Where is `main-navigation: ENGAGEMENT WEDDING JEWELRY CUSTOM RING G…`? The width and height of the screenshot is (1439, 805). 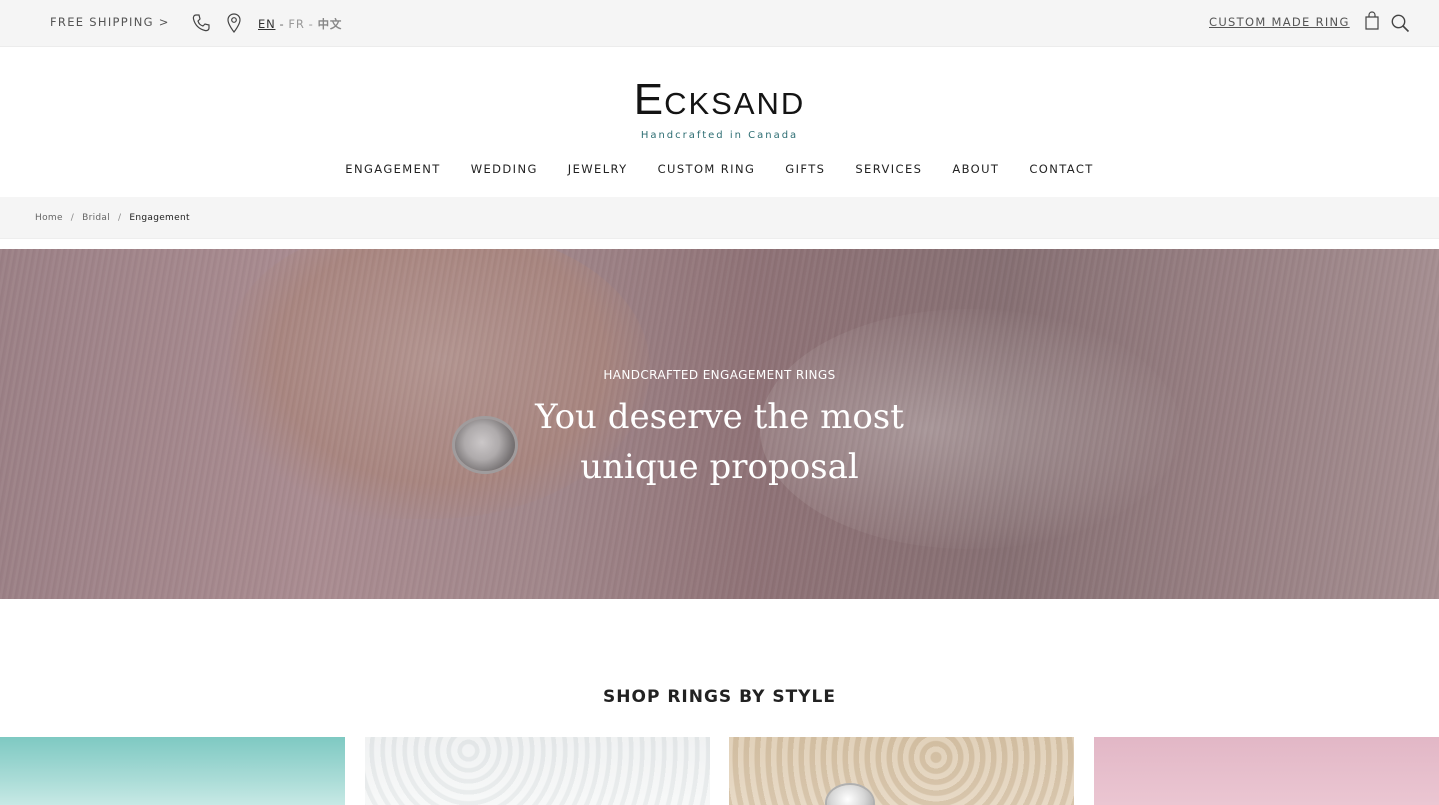
main-navigation: ENGAGEMENT WEDDING JEWELRY CUSTOM RING G… is located at coordinates (719, 169).